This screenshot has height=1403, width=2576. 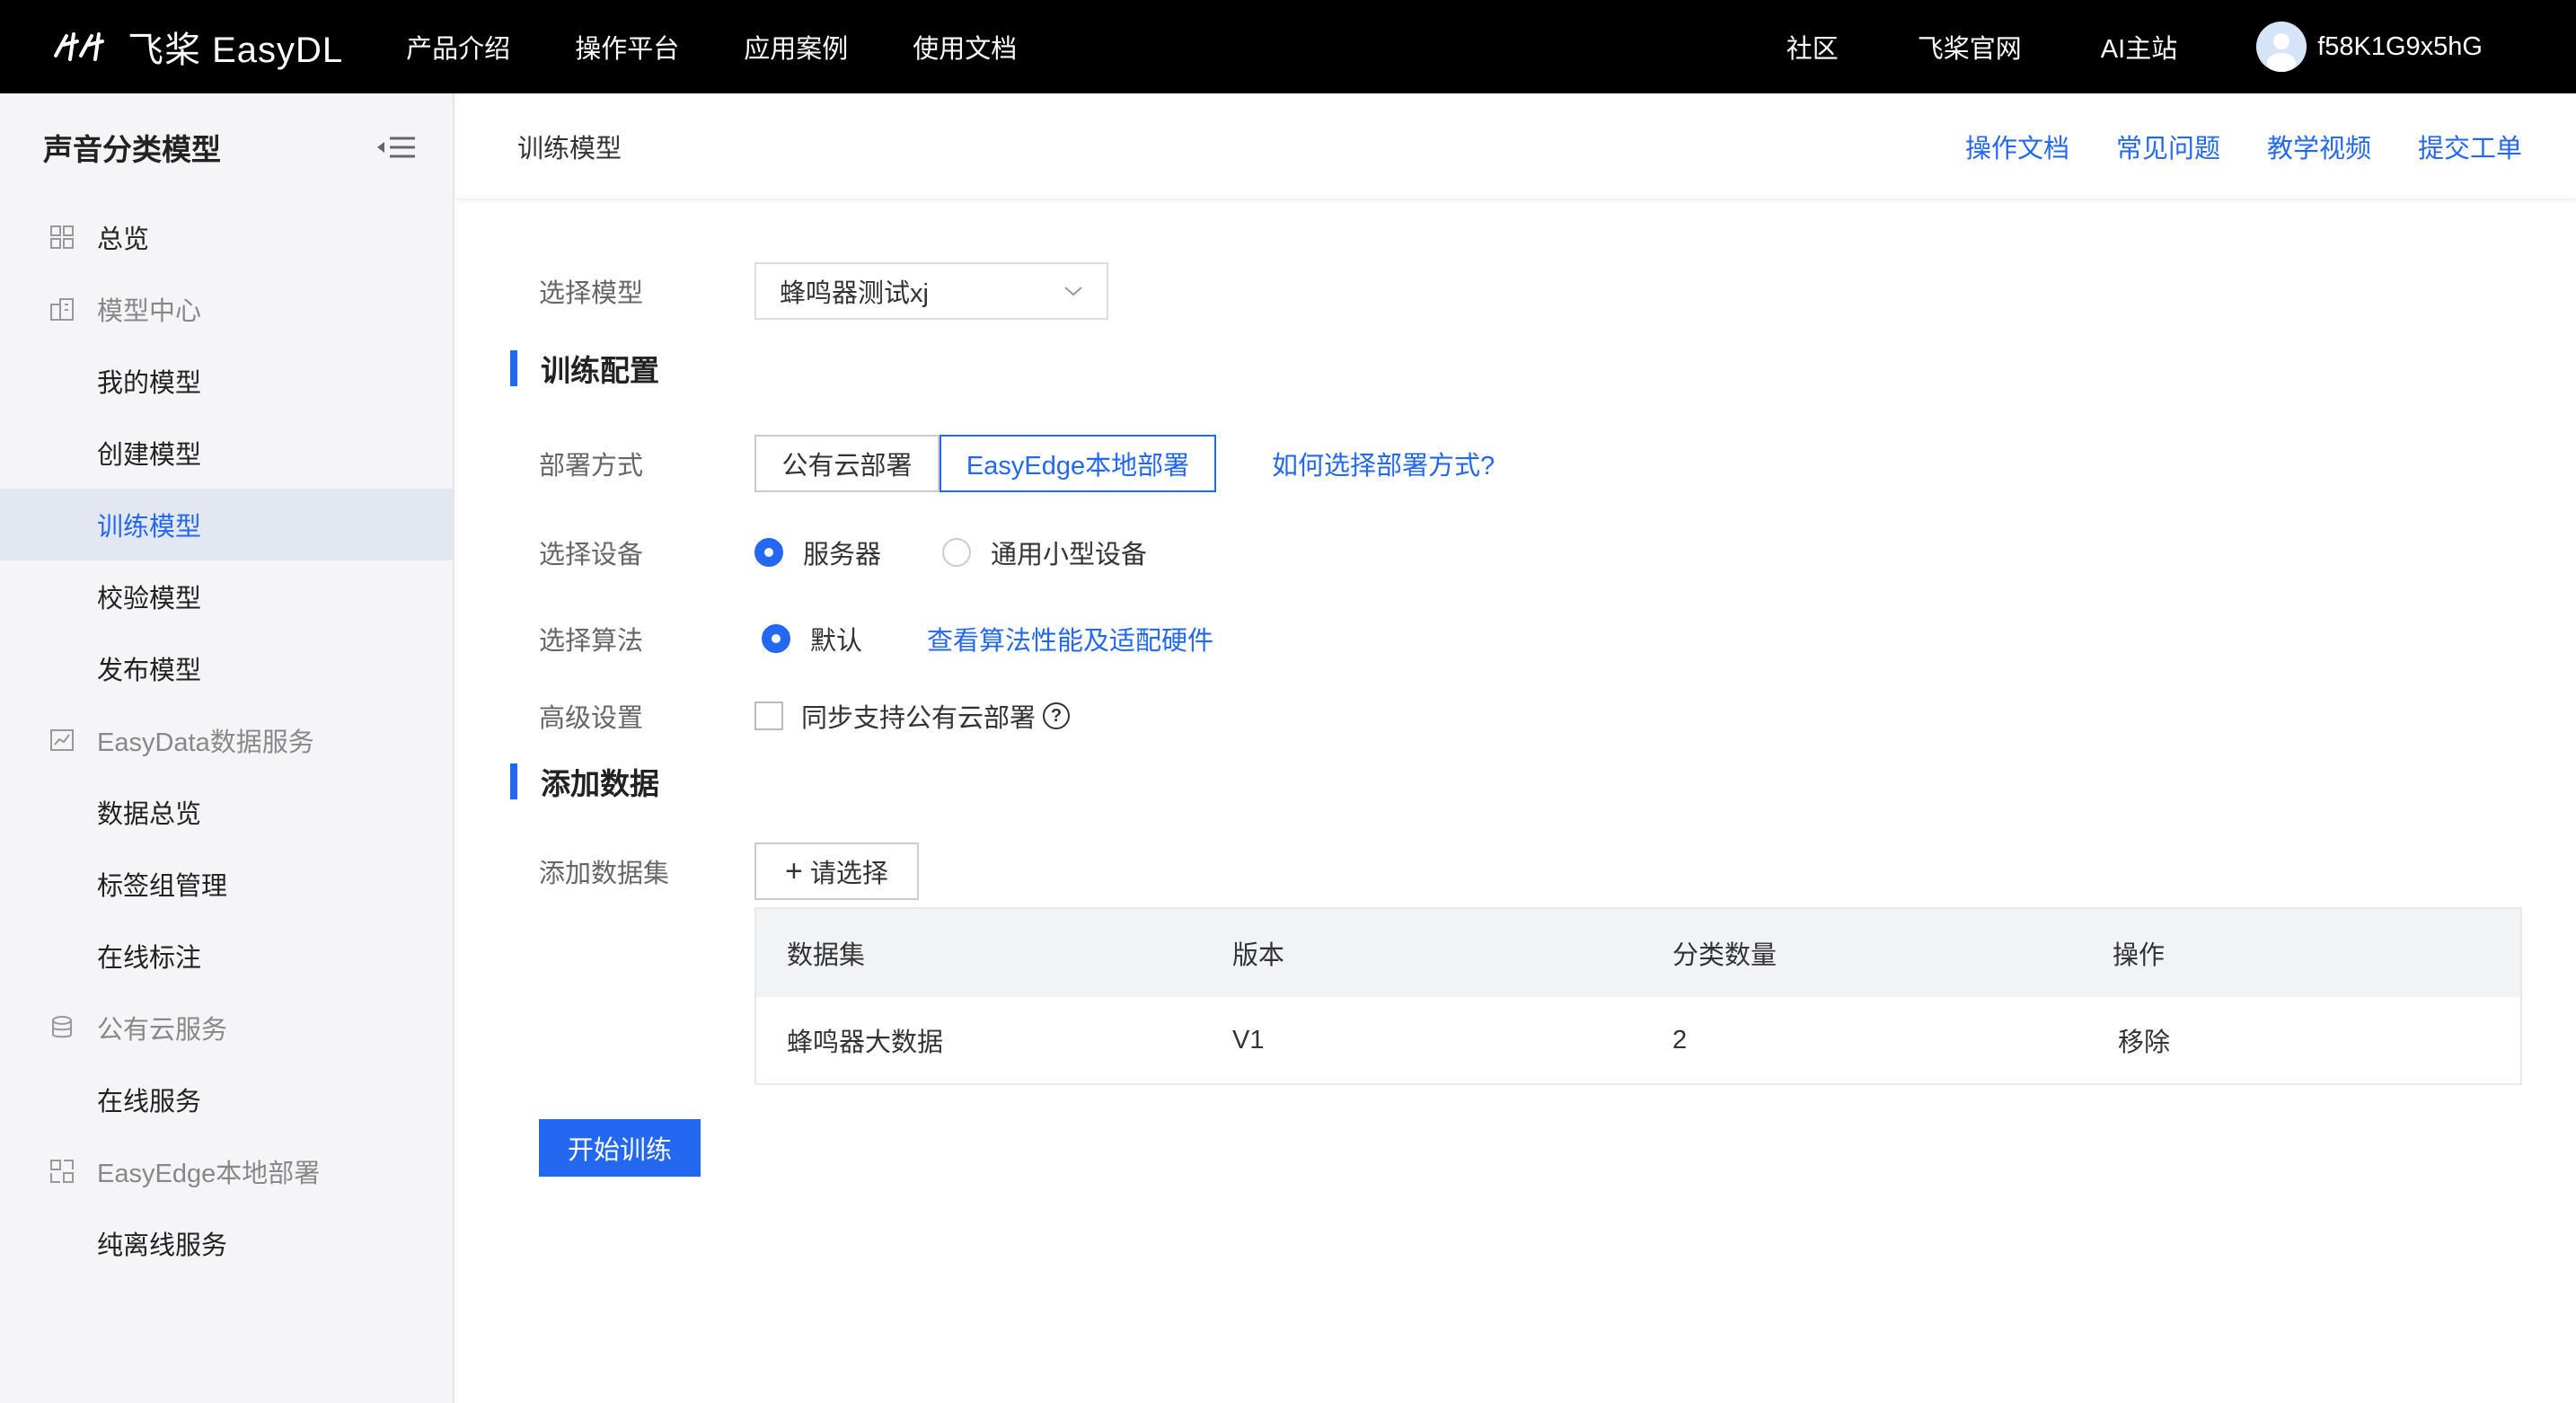 I want to click on nav-cases: 应用案例, so click(x=796, y=47).